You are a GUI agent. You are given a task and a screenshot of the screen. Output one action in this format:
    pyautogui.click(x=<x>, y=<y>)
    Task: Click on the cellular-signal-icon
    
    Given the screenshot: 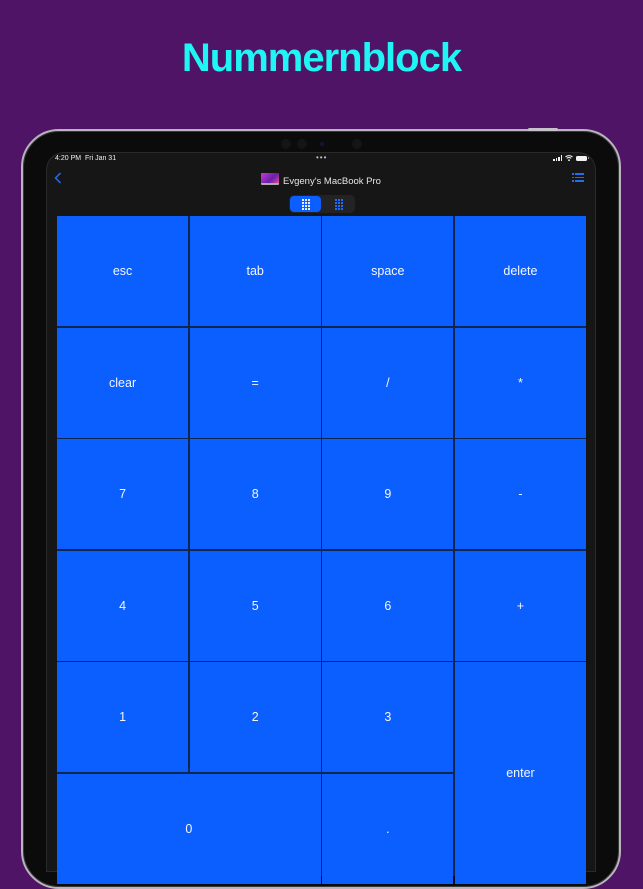 What is the action you would take?
    pyautogui.click(x=557, y=158)
    